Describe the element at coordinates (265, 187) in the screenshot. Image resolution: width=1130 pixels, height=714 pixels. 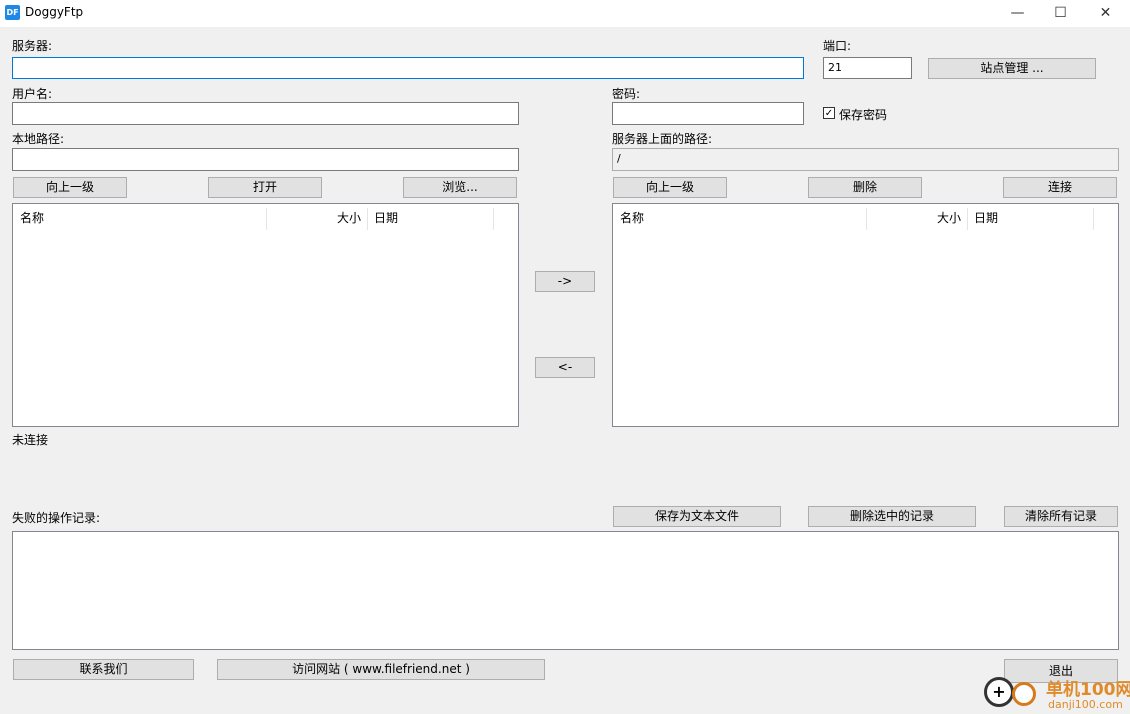
I see `local-open-button: 打开` at that location.